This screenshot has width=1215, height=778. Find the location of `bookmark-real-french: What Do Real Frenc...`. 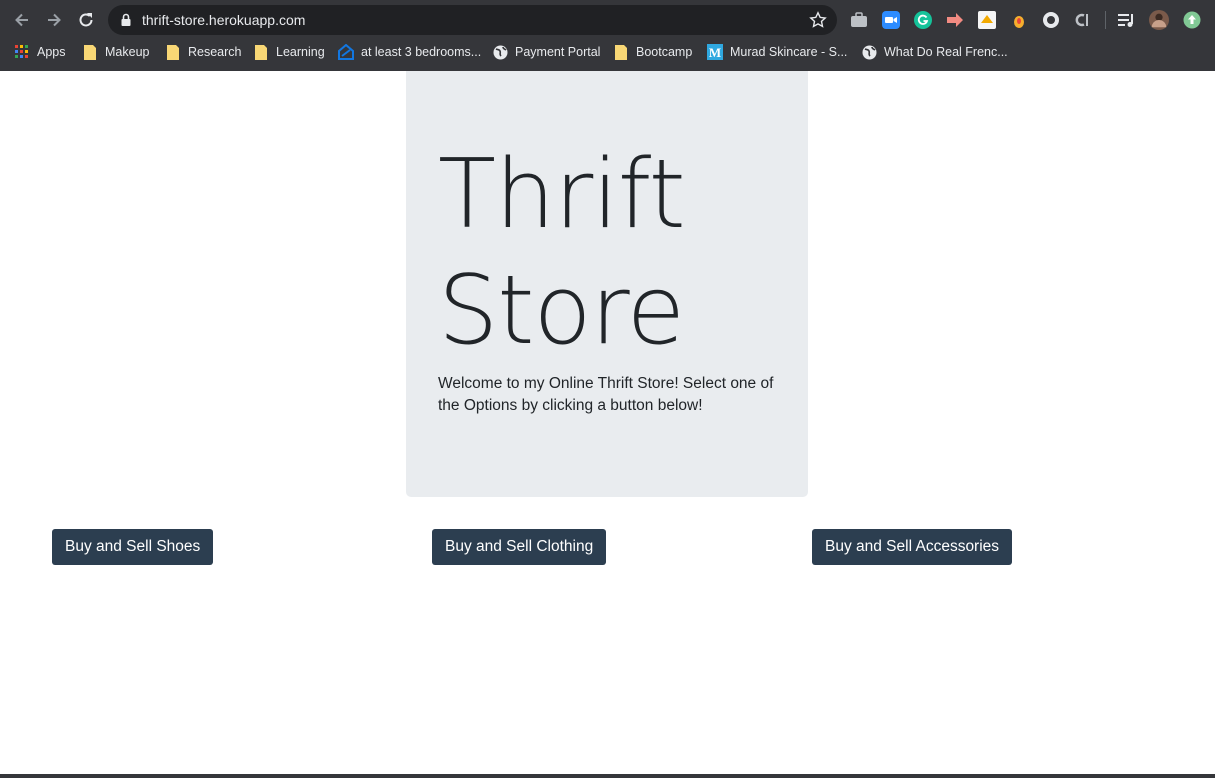

bookmark-real-french: What Do Real Frenc... is located at coordinates (934, 52).